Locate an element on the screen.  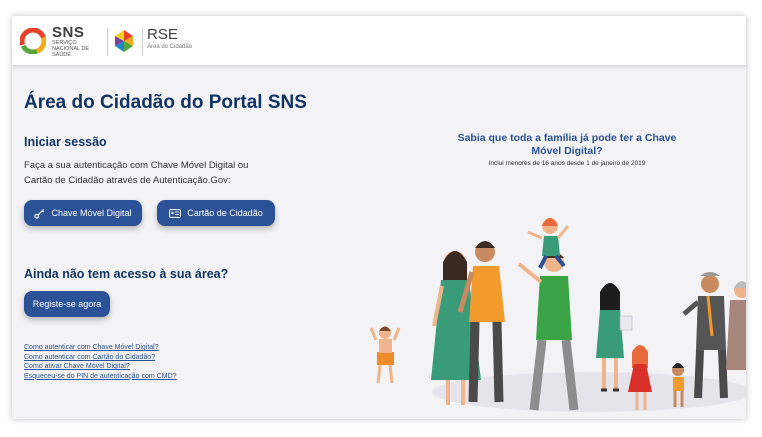
rse-logo-icon is located at coordinates (124, 41).